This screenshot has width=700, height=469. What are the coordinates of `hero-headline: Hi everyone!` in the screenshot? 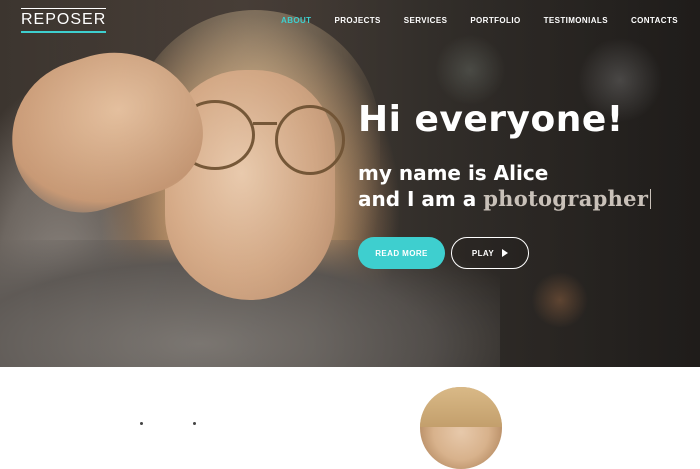 It's located at (491, 119).